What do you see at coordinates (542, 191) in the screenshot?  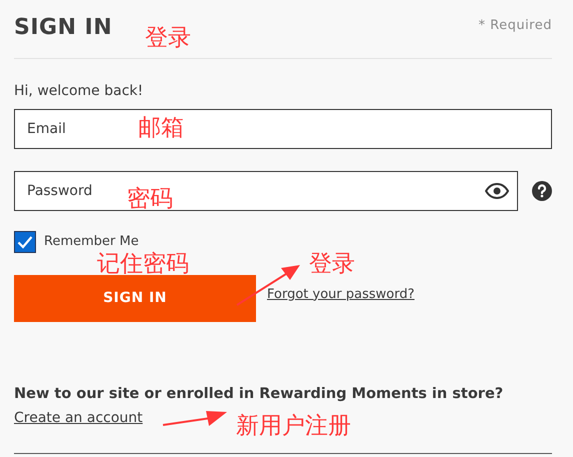 I see `help-icon` at bounding box center [542, 191].